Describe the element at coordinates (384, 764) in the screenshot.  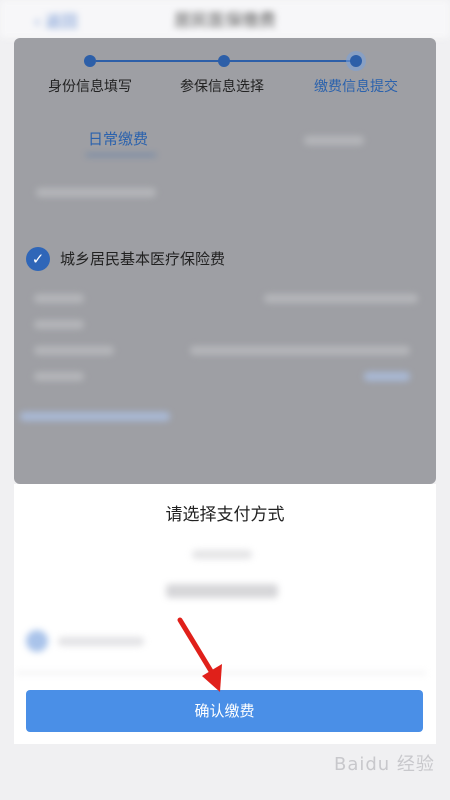
I see `baidu-watermark: Baidu 经验` at that location.